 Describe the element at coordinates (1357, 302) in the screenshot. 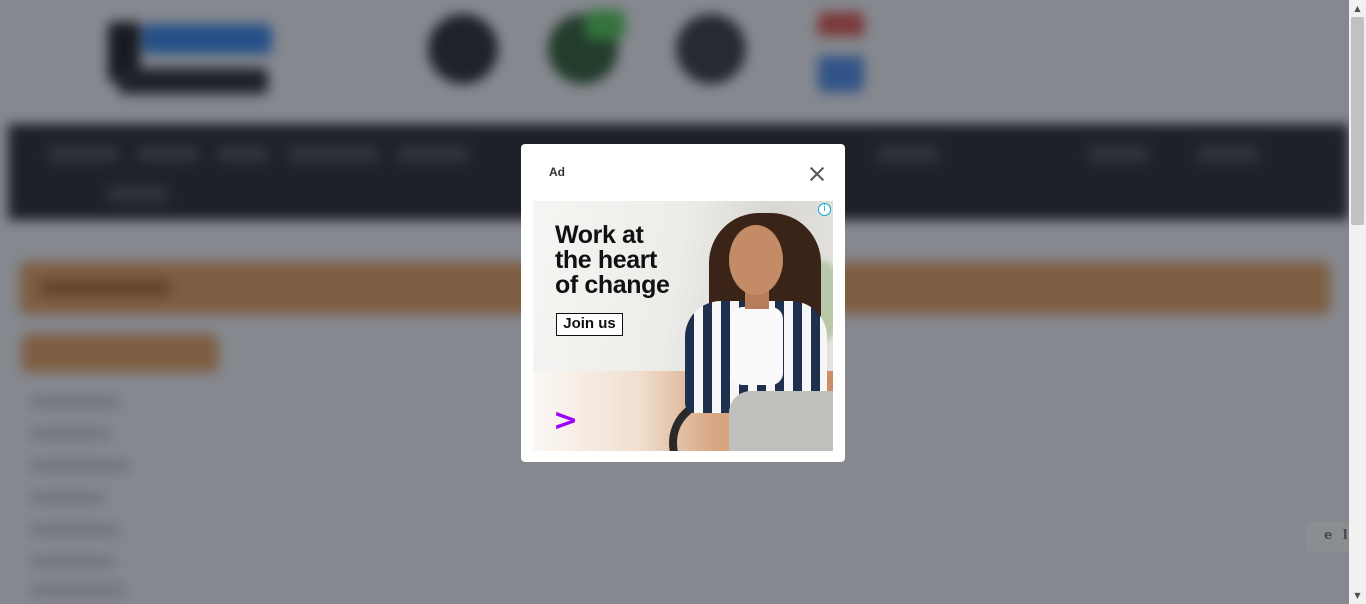

I see `vertical-scrollbar: ▲ ▼` at that location.